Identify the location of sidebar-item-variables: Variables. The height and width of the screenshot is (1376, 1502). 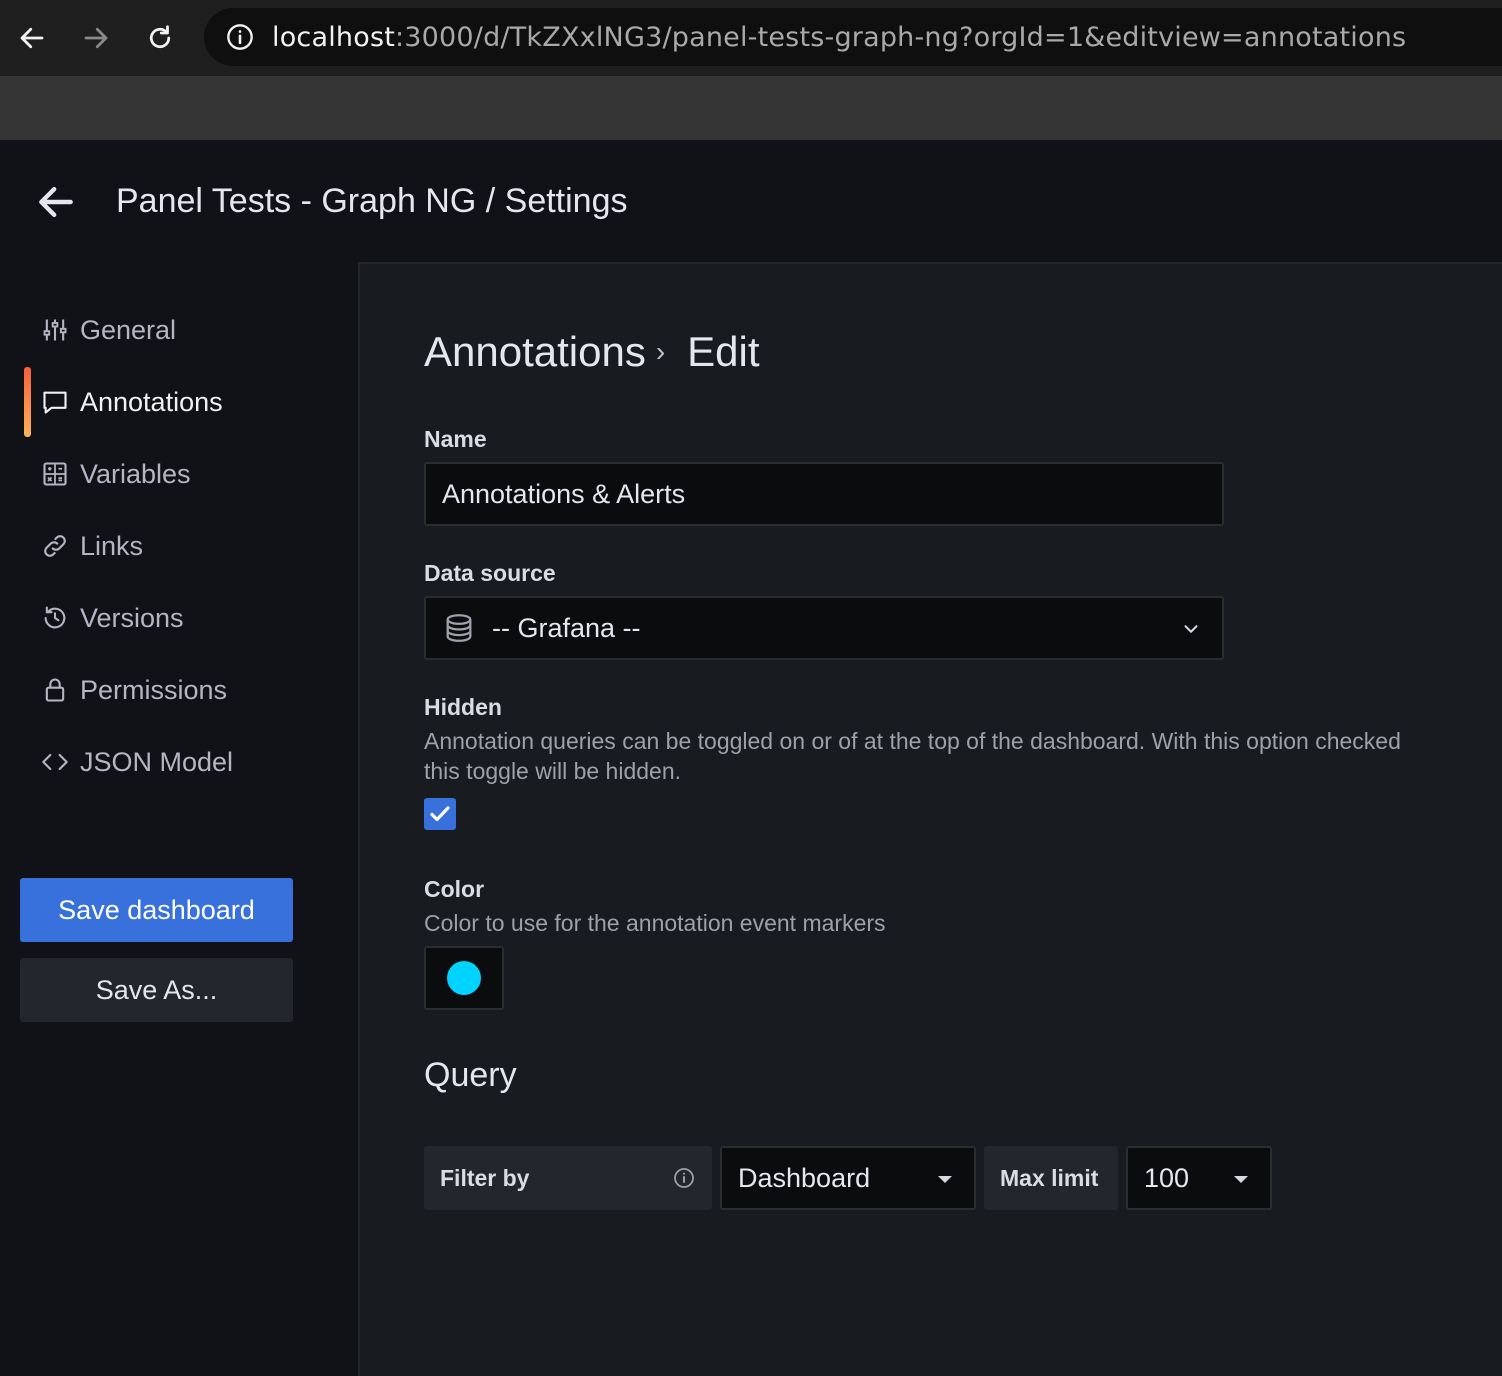
(190, 474).